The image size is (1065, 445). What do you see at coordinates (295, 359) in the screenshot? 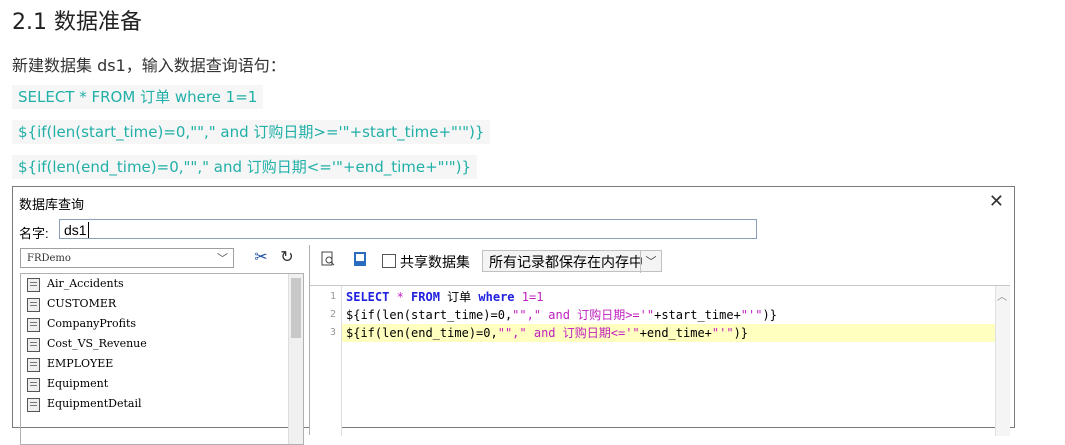
I see `table-list-scrollbar` at bounding box center [295, 359].